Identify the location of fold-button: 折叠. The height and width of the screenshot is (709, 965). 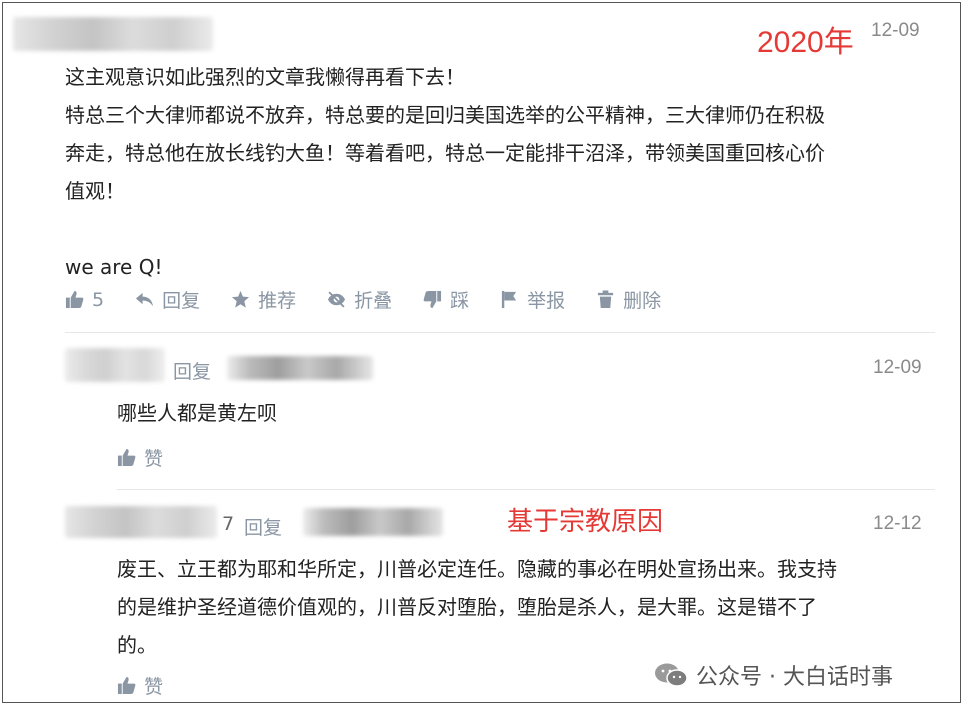
(359, 299).